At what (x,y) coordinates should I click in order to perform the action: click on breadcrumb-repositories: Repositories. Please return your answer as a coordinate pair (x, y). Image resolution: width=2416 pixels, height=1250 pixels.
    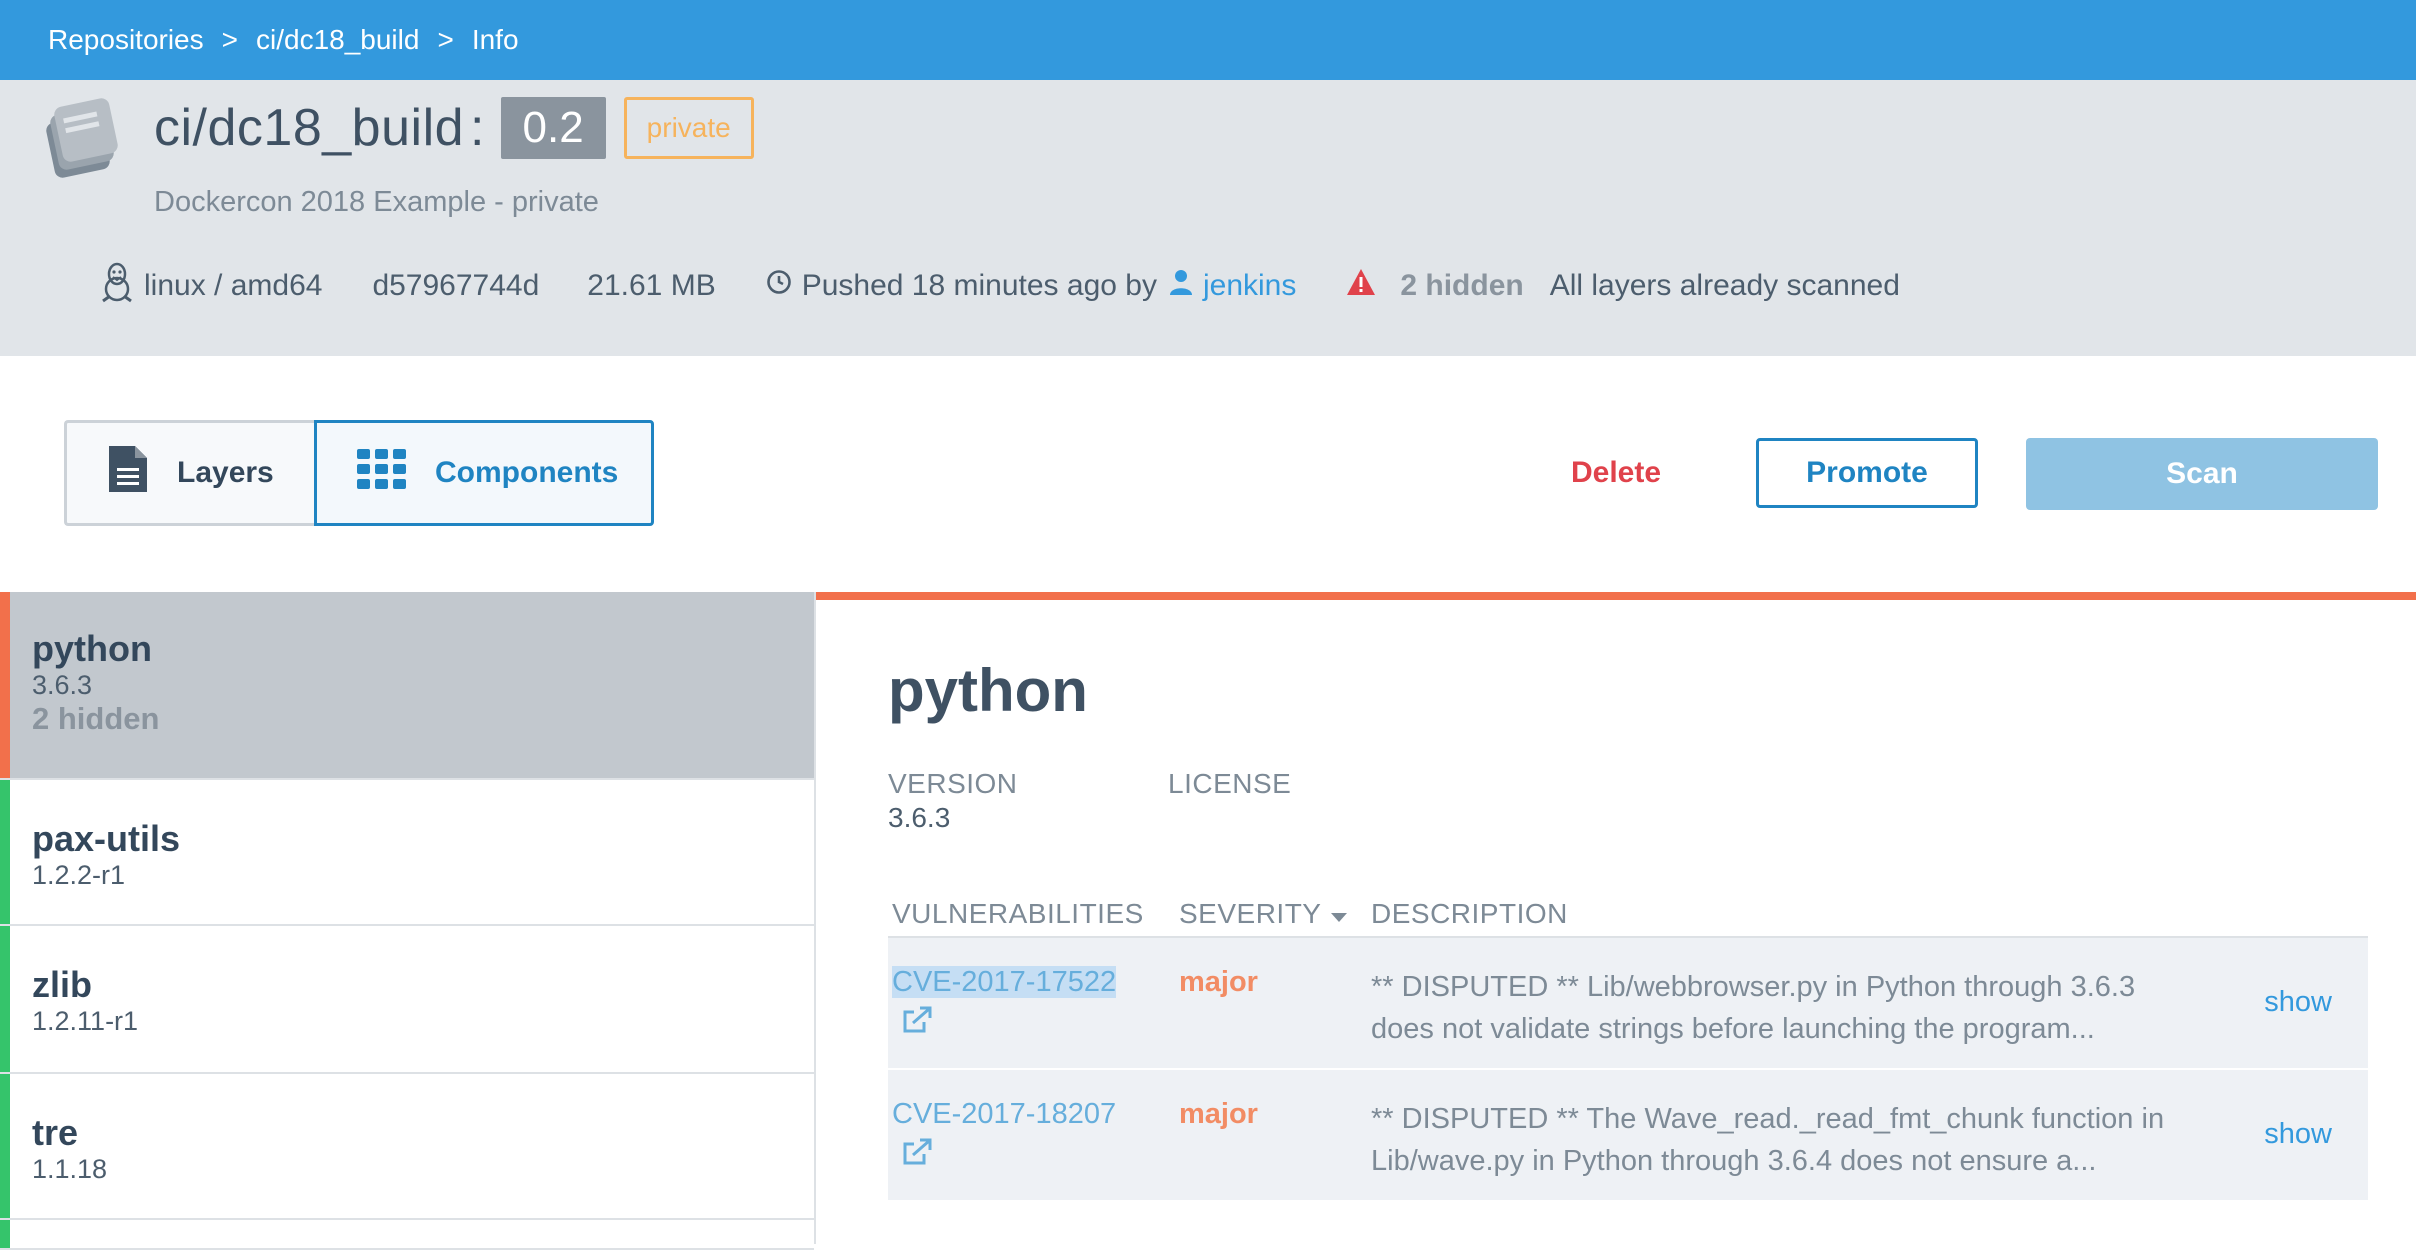
    Looking at the image, I should click on (126, 40).